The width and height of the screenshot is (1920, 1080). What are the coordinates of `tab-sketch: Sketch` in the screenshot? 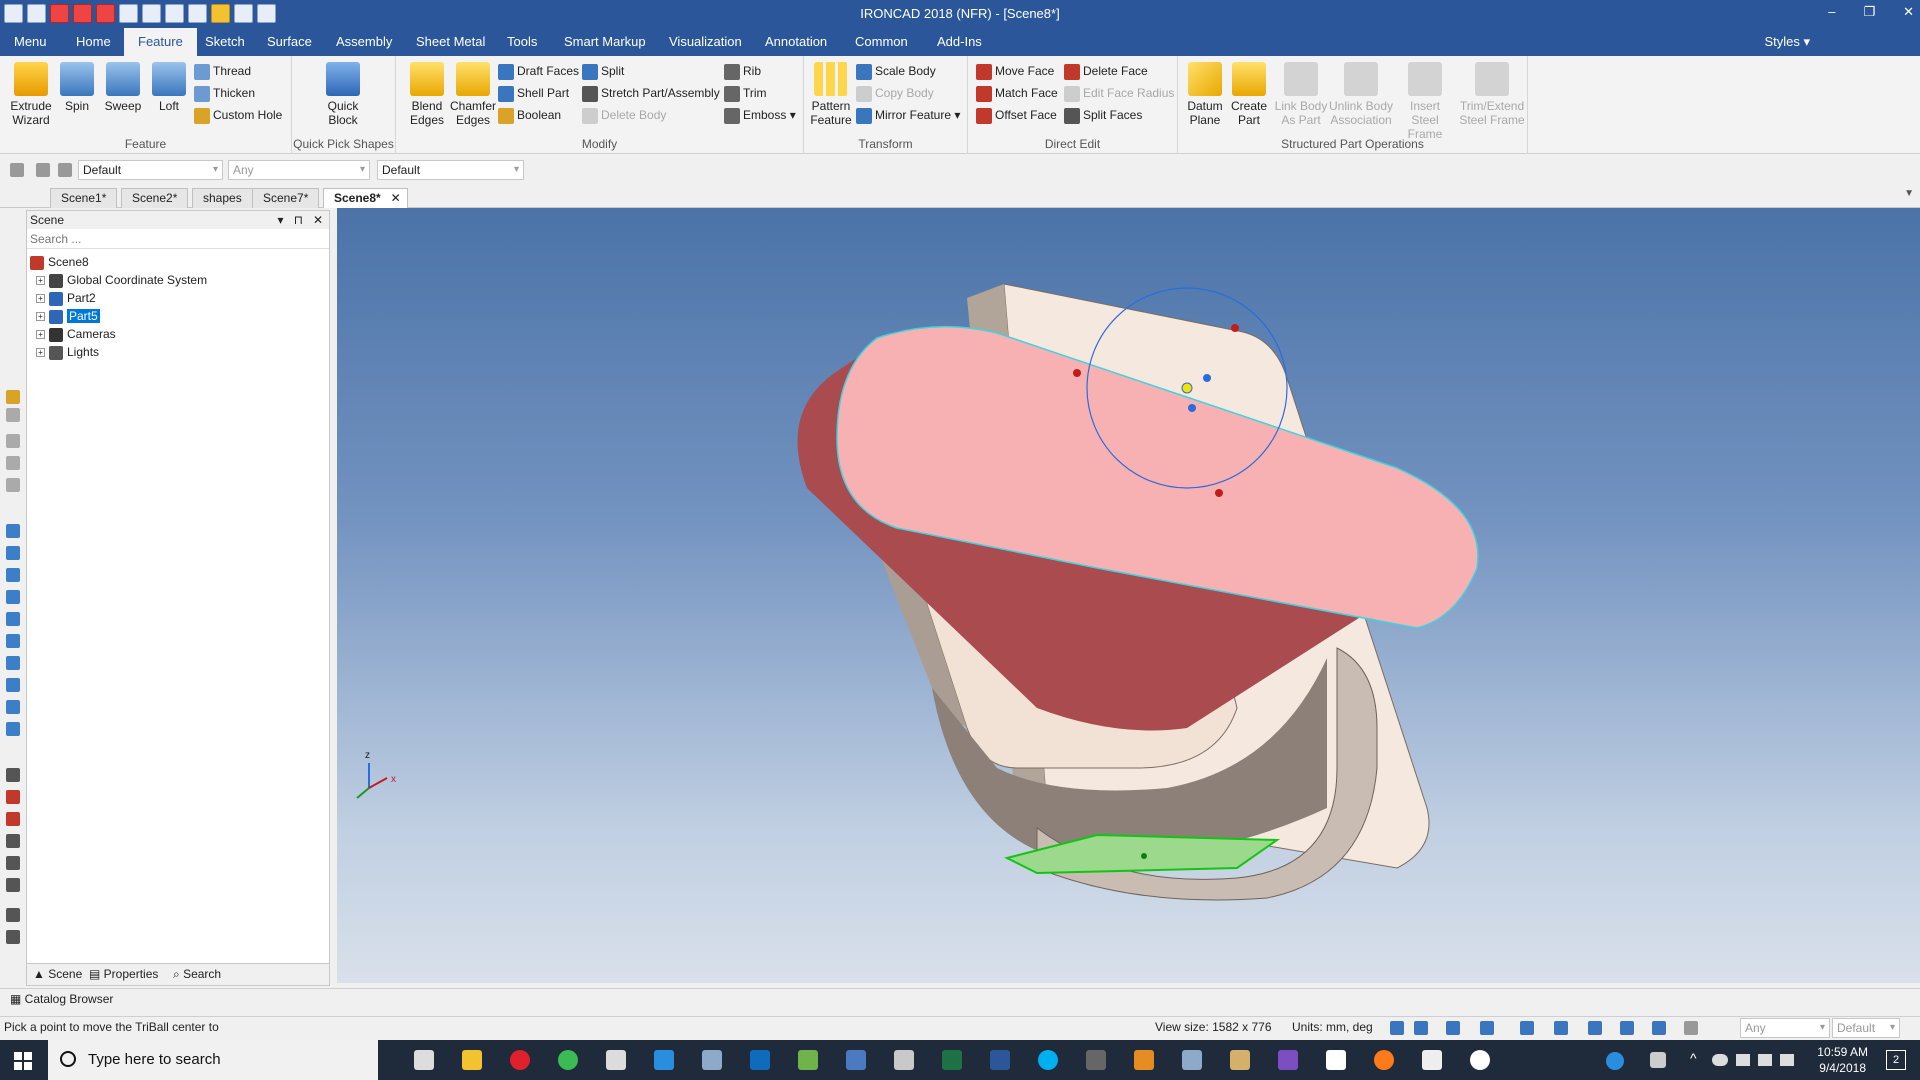 It's located at (225, 41).